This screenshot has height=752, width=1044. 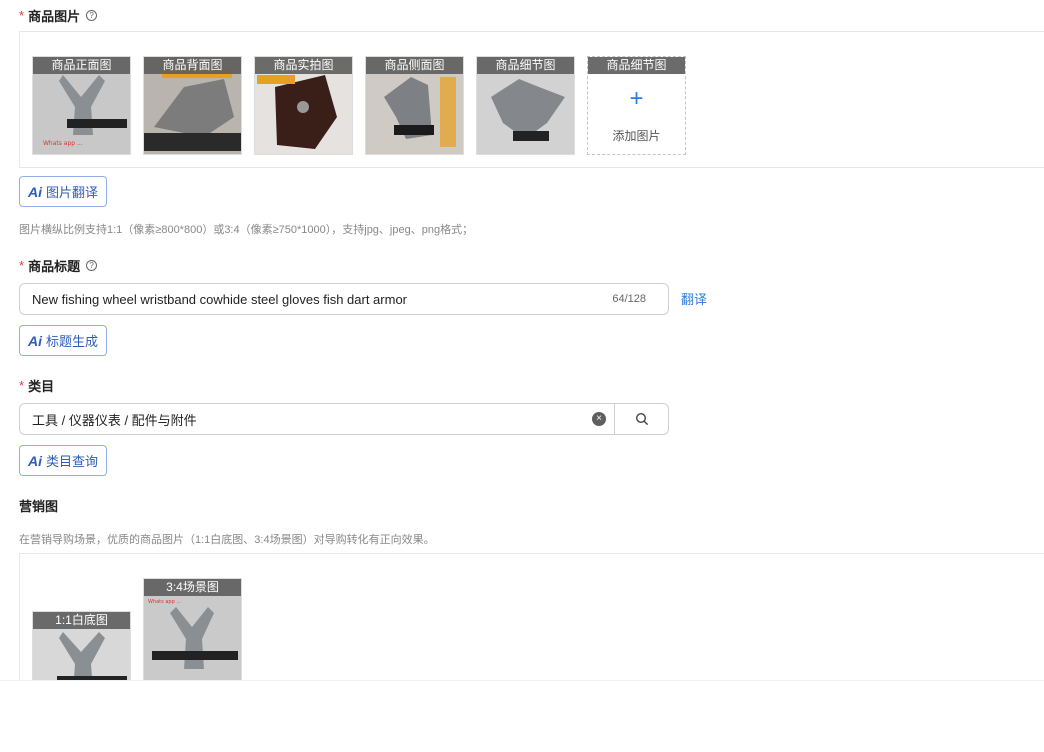 I want to click on category-search-button, so click(x=641, y=419).